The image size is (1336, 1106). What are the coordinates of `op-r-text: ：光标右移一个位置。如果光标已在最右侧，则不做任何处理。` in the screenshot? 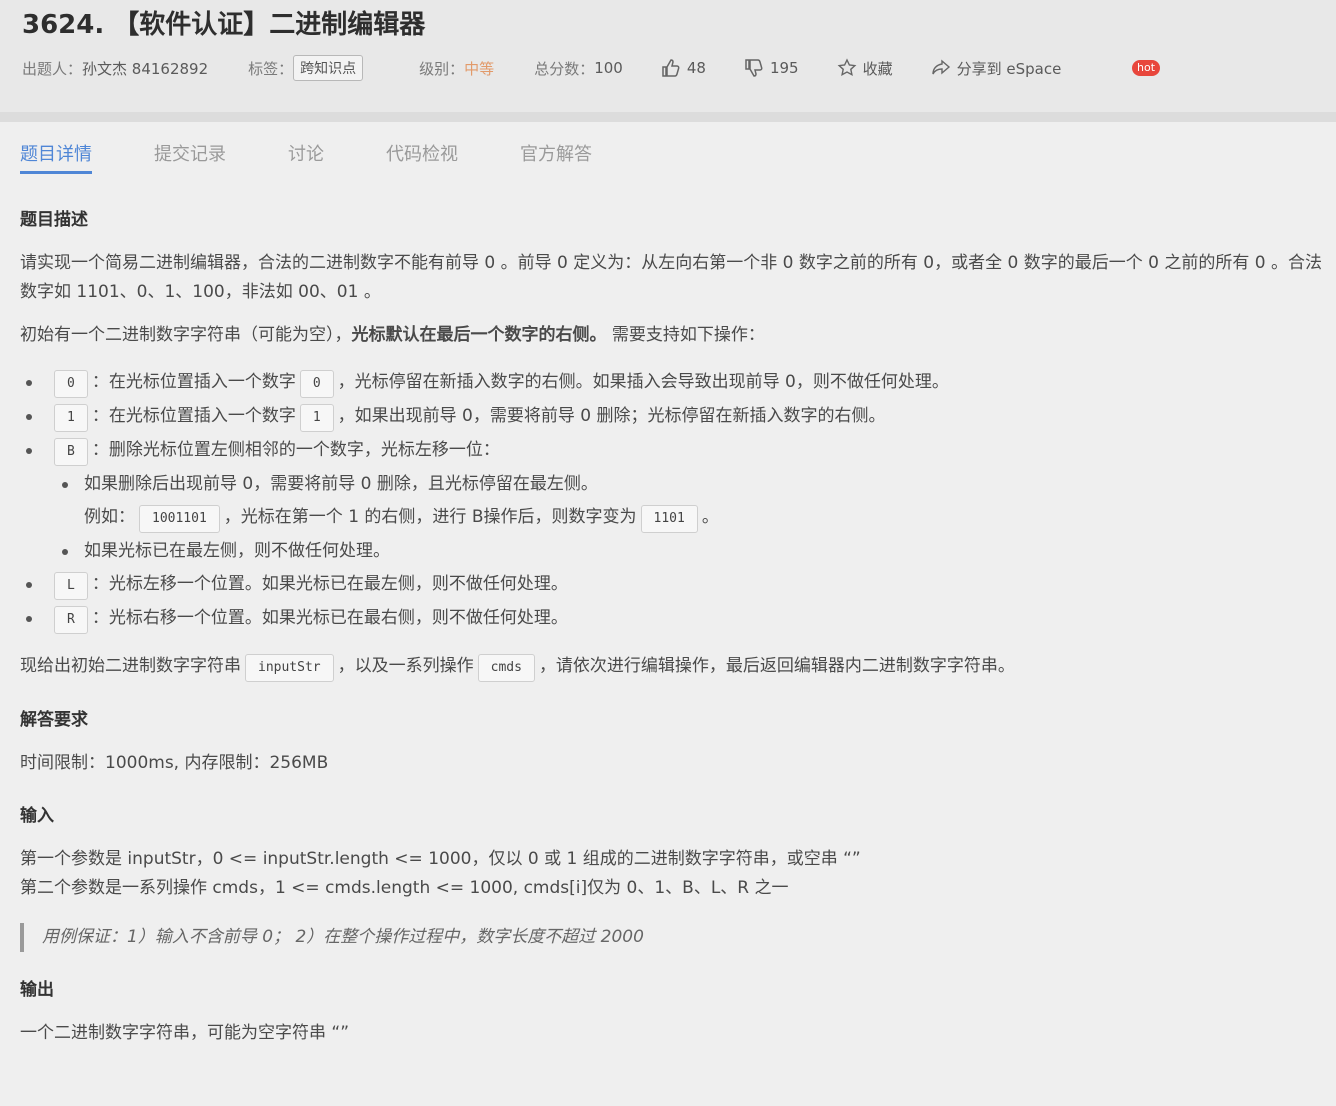 It's located at (329, 618).